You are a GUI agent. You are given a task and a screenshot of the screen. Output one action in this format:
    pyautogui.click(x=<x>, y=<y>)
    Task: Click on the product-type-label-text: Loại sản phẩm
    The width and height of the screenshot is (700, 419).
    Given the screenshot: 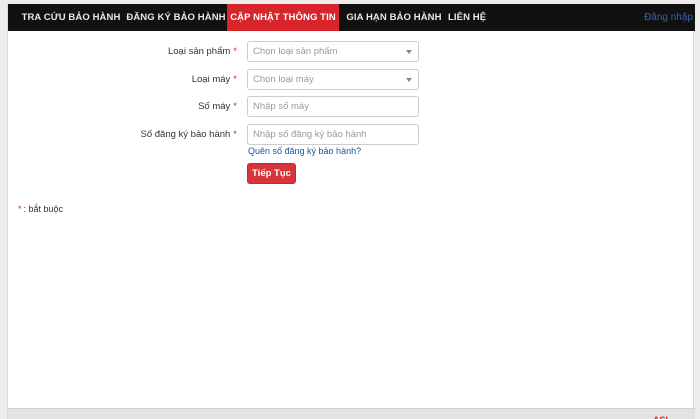 What is the action you would take?
    pyautogui.click(x=199, y=51)
    